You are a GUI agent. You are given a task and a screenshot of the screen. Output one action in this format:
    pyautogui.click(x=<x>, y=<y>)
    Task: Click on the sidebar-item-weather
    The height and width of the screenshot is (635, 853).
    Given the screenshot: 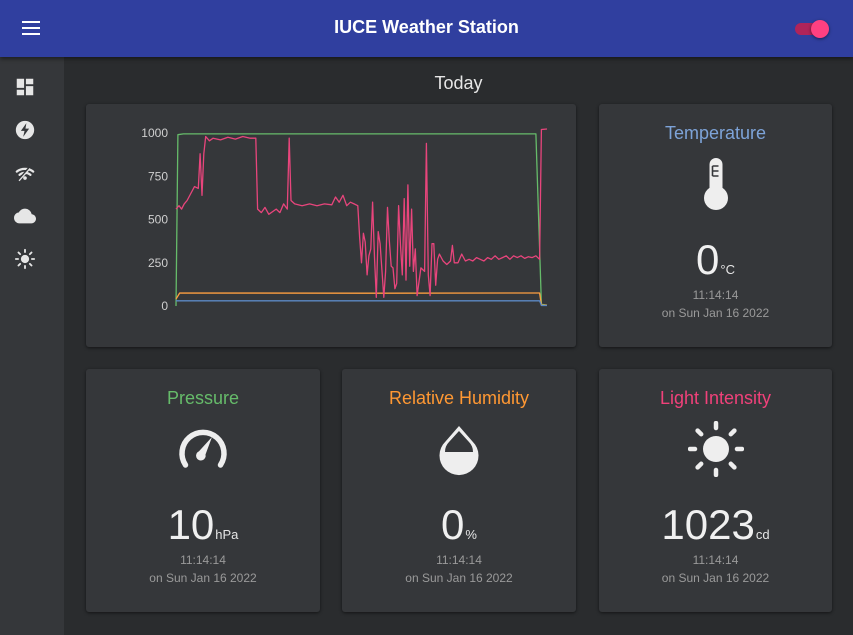 What is the action you would take?
    pyautogui.click(x=25, y=216)
    